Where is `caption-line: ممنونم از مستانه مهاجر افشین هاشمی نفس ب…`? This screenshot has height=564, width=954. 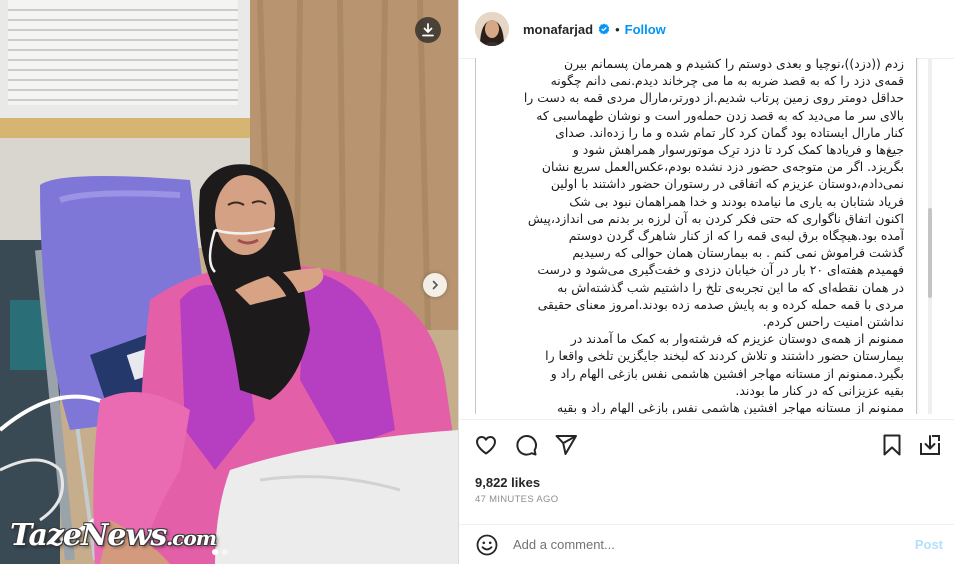
caption-line: ممنونم از مستانه مهاجر افشین هاشمی نفس ب… is located at coordinates (730, 407).